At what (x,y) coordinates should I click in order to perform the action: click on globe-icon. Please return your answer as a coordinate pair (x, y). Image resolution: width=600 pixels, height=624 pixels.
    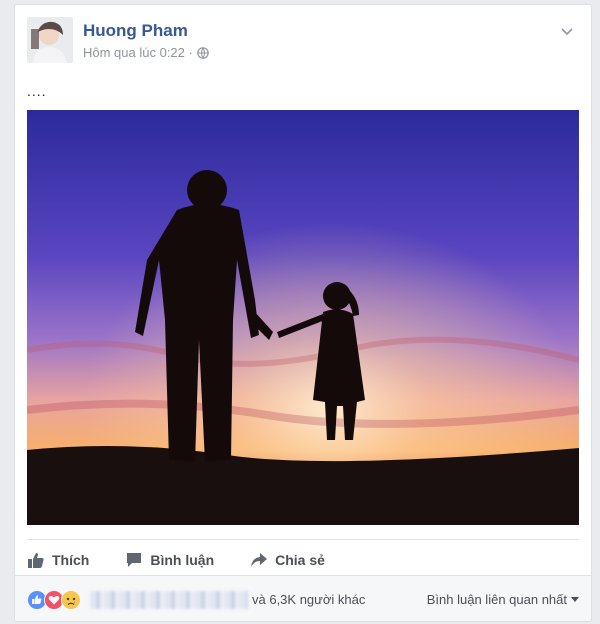
    Looking at the image, I should click on (203, 52).